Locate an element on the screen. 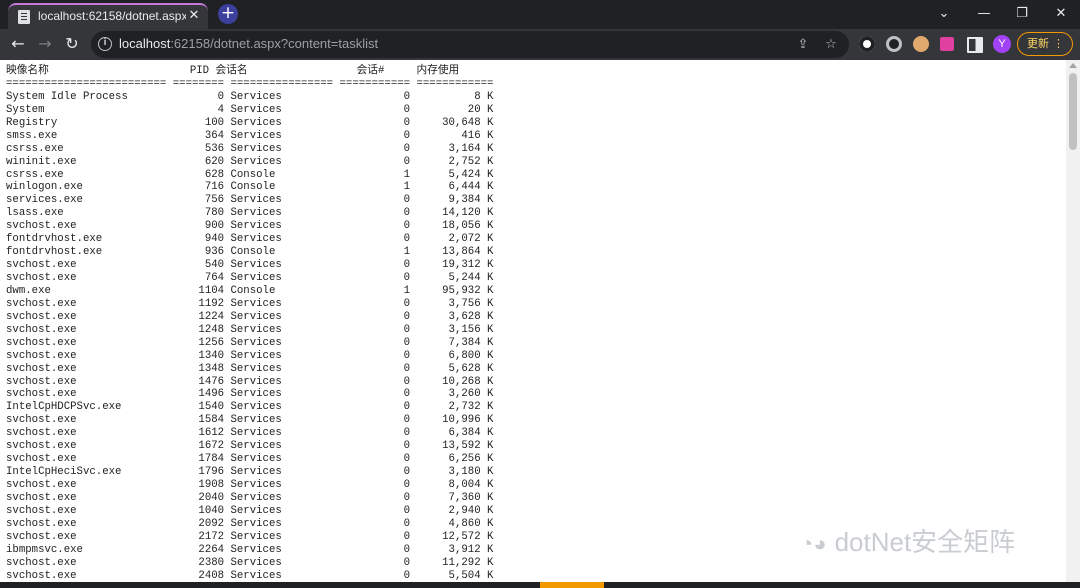  url-path: :62158/dotnet.aspx?content=tasklist is located at coordinates (274, 43).